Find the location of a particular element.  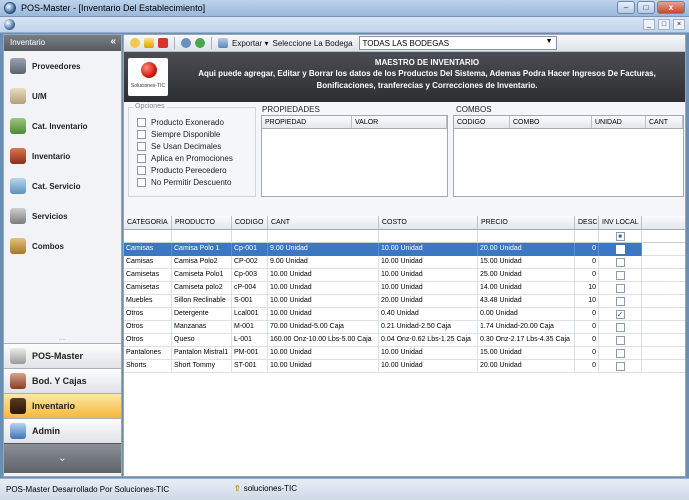

cell-costo: 0.21 Unidad-2.50 Caja is located at coordinates (428, 327).